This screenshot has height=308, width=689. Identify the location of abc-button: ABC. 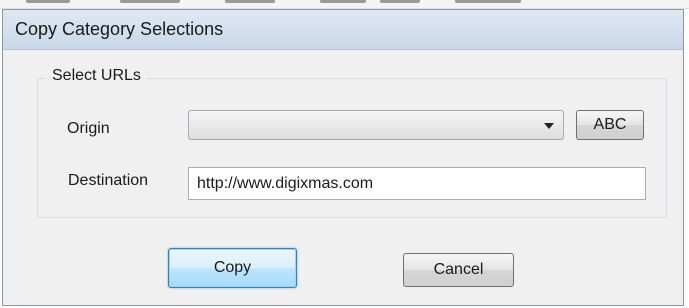
(610, 125).